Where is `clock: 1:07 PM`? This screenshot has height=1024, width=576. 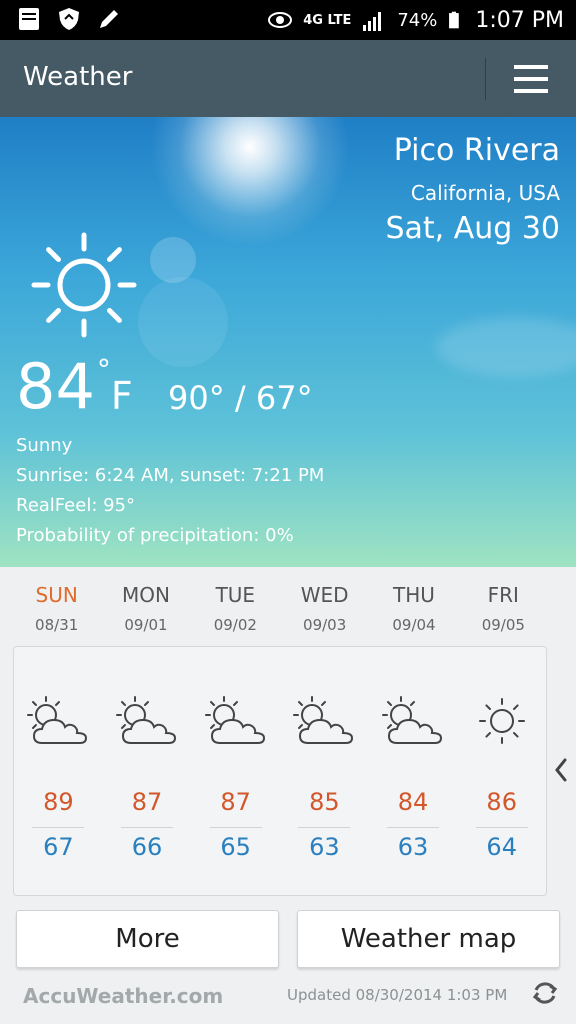 clock: 1:07 PM is located at coordinates (519, 20).